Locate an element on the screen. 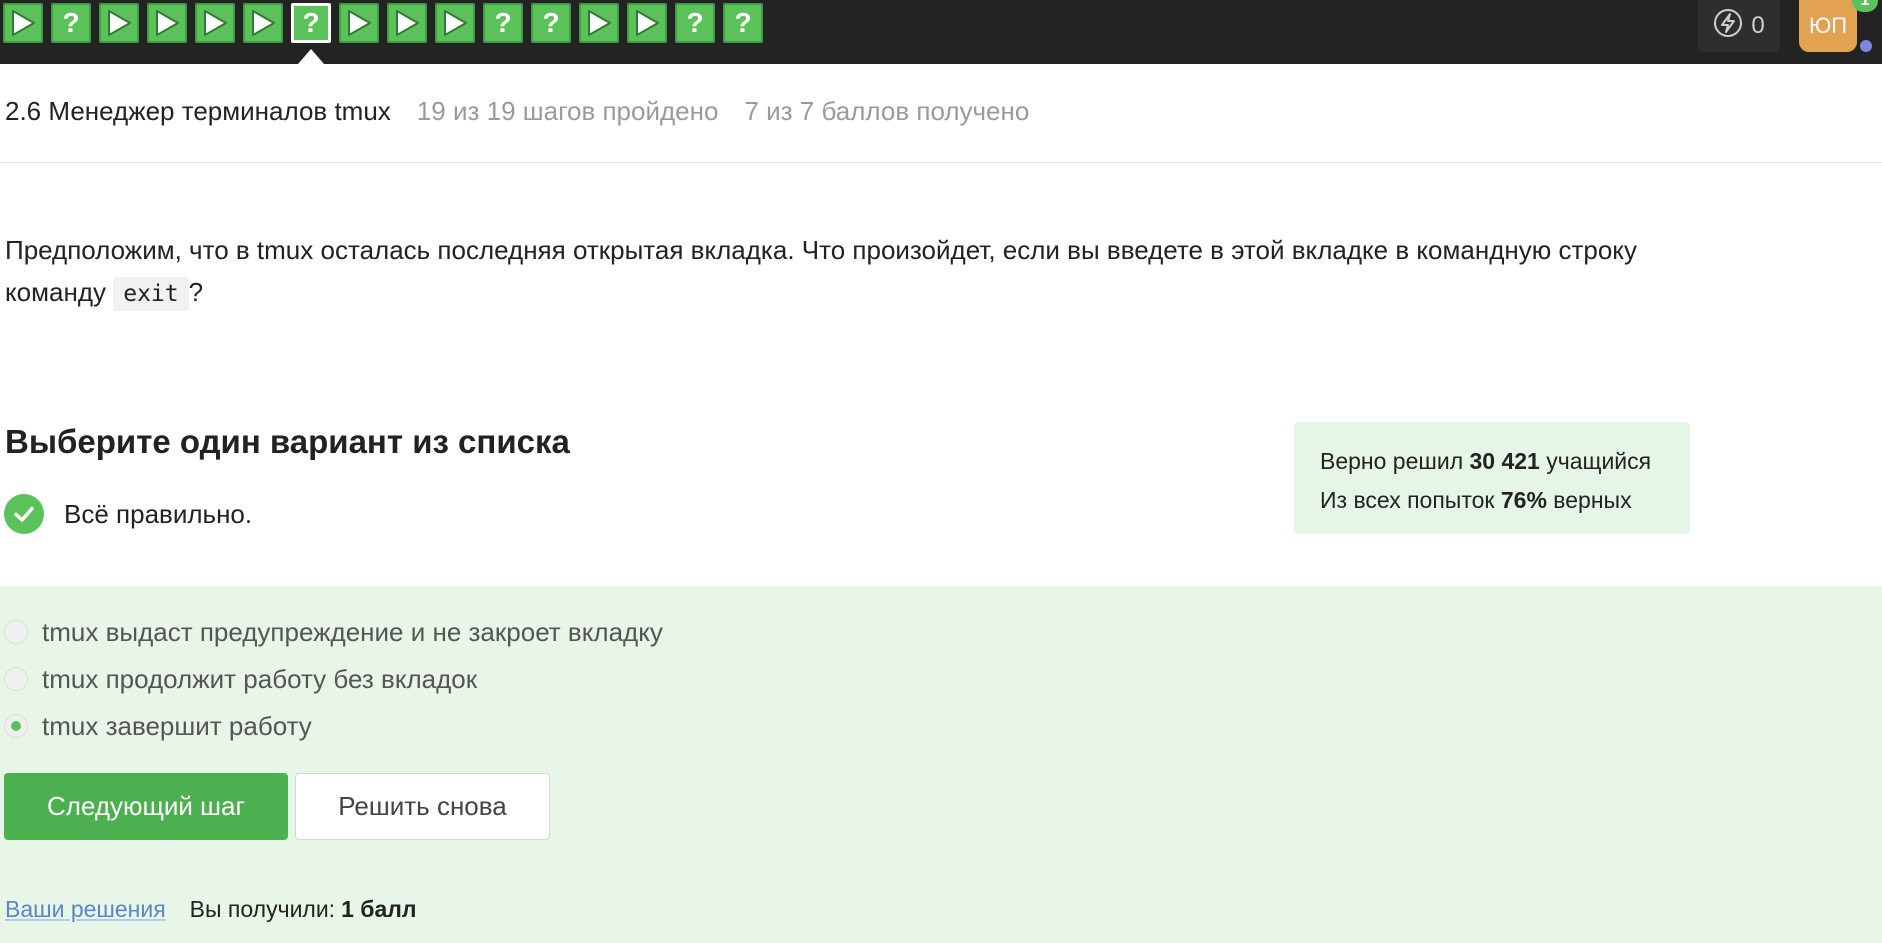 This screenshot has height=943, width=1882. online-status-dot is located at coordinates (1866, 46).